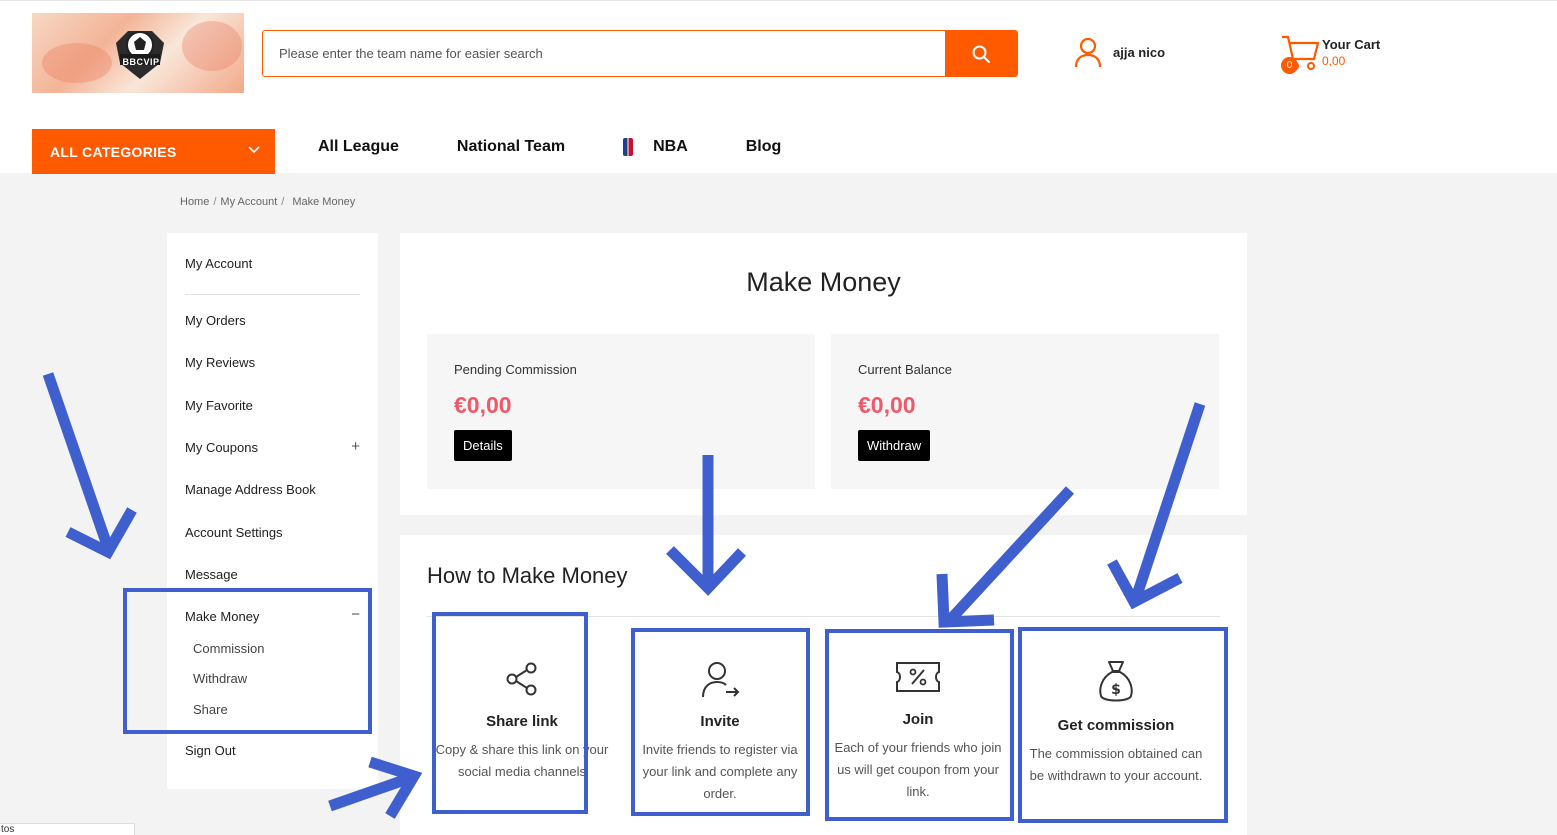  I want to click on sidebar-item-my-coupons: My Coupons, so click(221, 447).